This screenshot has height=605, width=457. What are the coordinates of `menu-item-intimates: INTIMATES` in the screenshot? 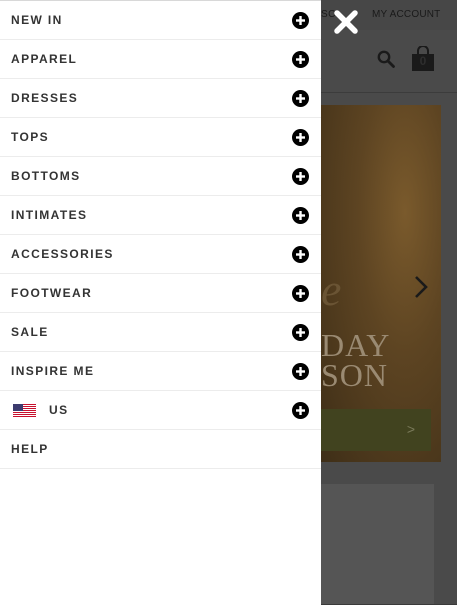 It's located at (160, 215).